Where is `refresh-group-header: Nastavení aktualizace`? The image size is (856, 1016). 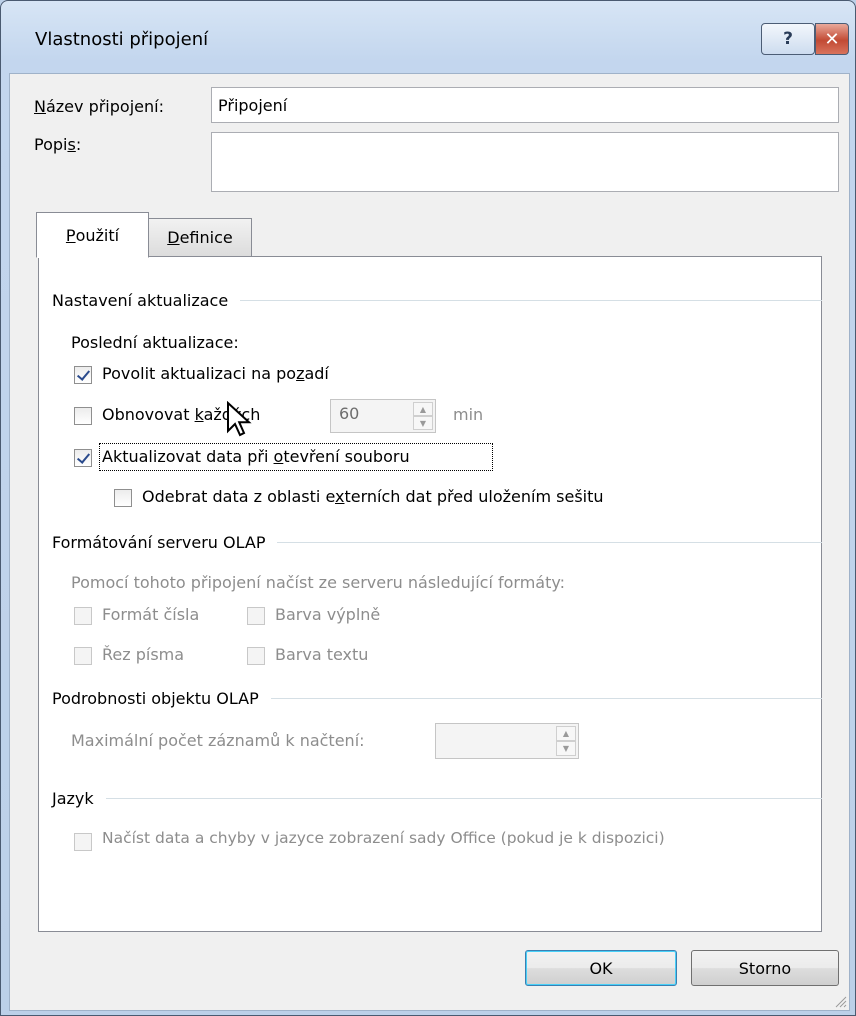
refresh-group-header: Nastavení aktualizace is located at coordinates (437, 300).